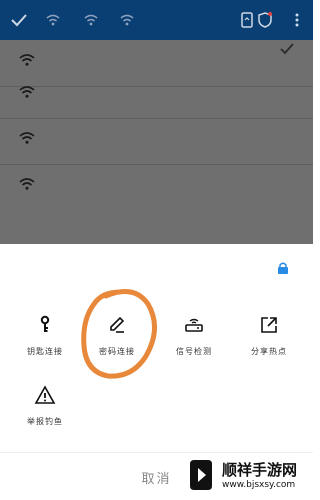 The height and width of the screenshot is (500, 320). Describe the element at coordinates (45, 421) in the screenshot. I see `action-label: 举报钓鱼` at that location.